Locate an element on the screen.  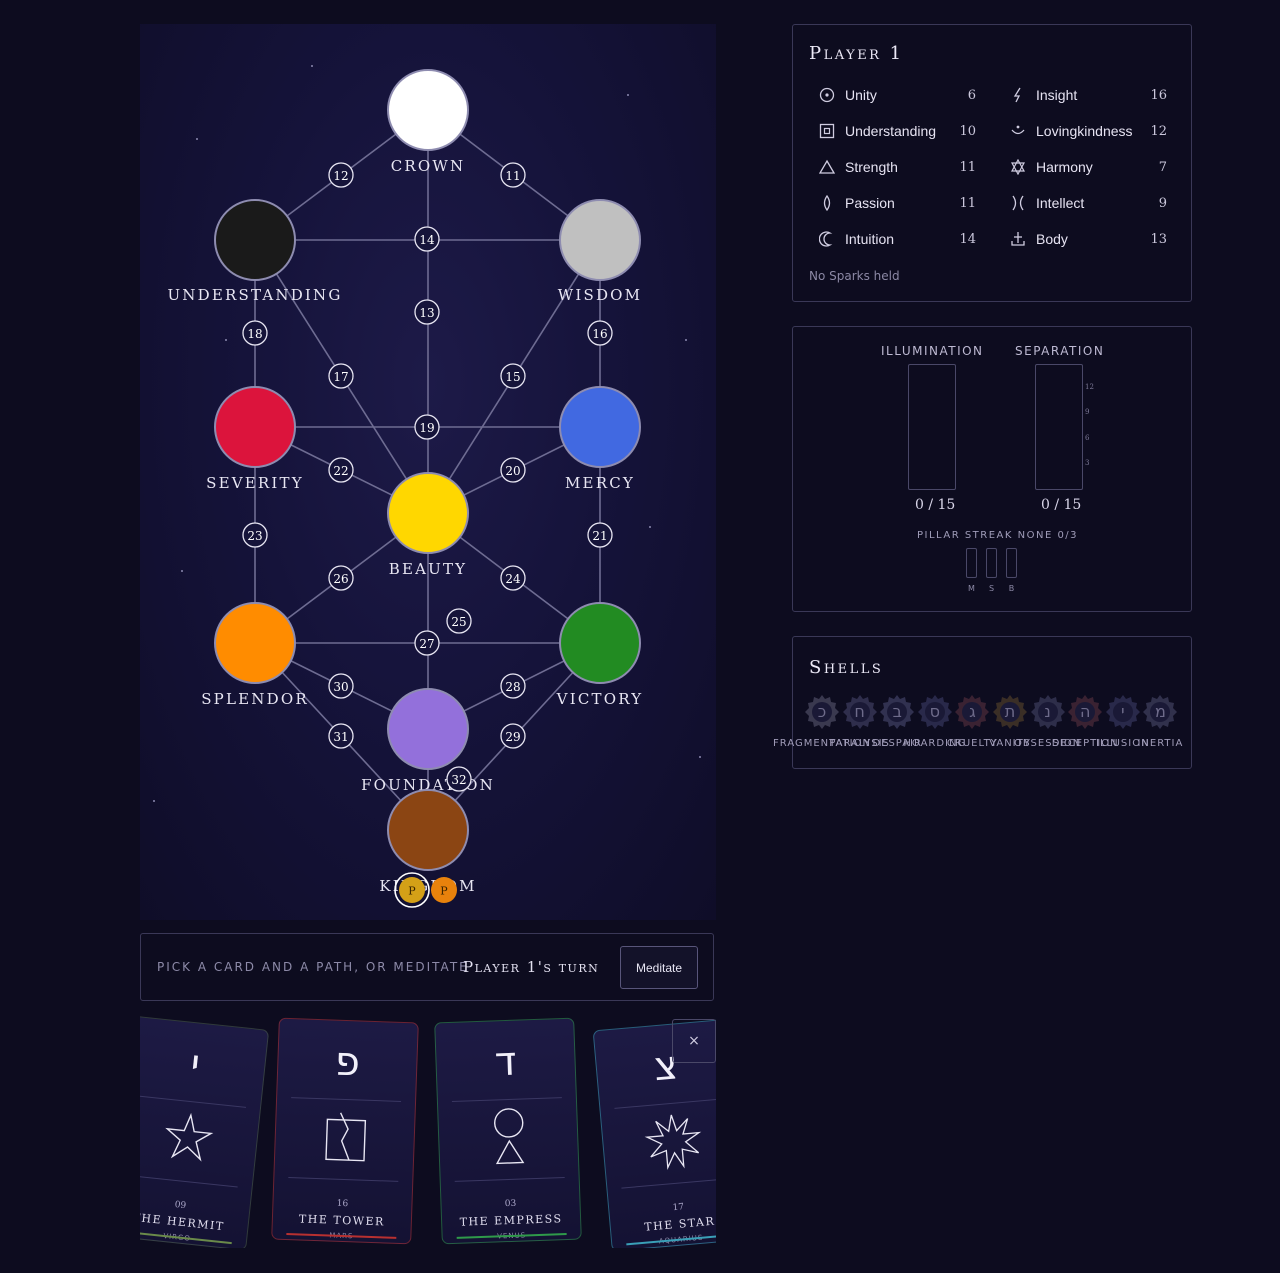
card-hebrew-letter: י is located at coordinates (195, 1064).